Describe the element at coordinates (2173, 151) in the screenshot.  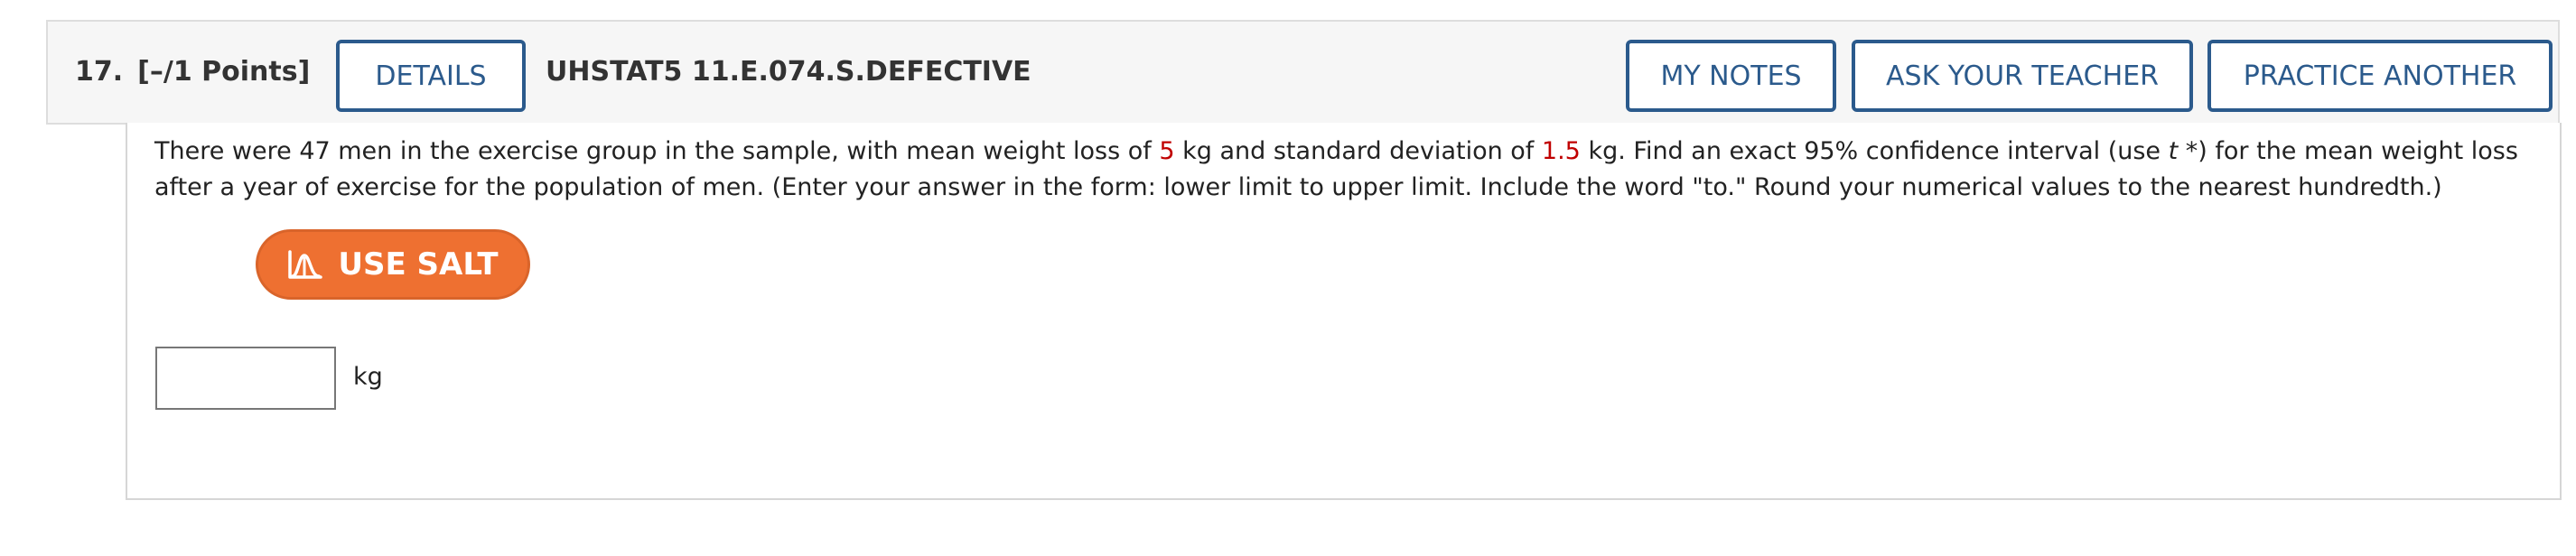
I see `t-symbol: t` at that location.